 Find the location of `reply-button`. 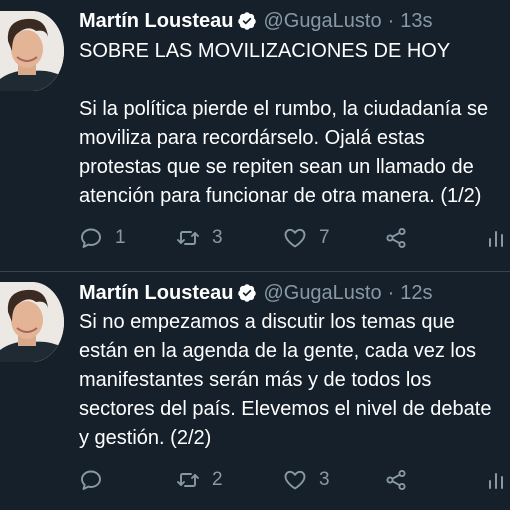

reply-button is located at coordinates (97, 480).